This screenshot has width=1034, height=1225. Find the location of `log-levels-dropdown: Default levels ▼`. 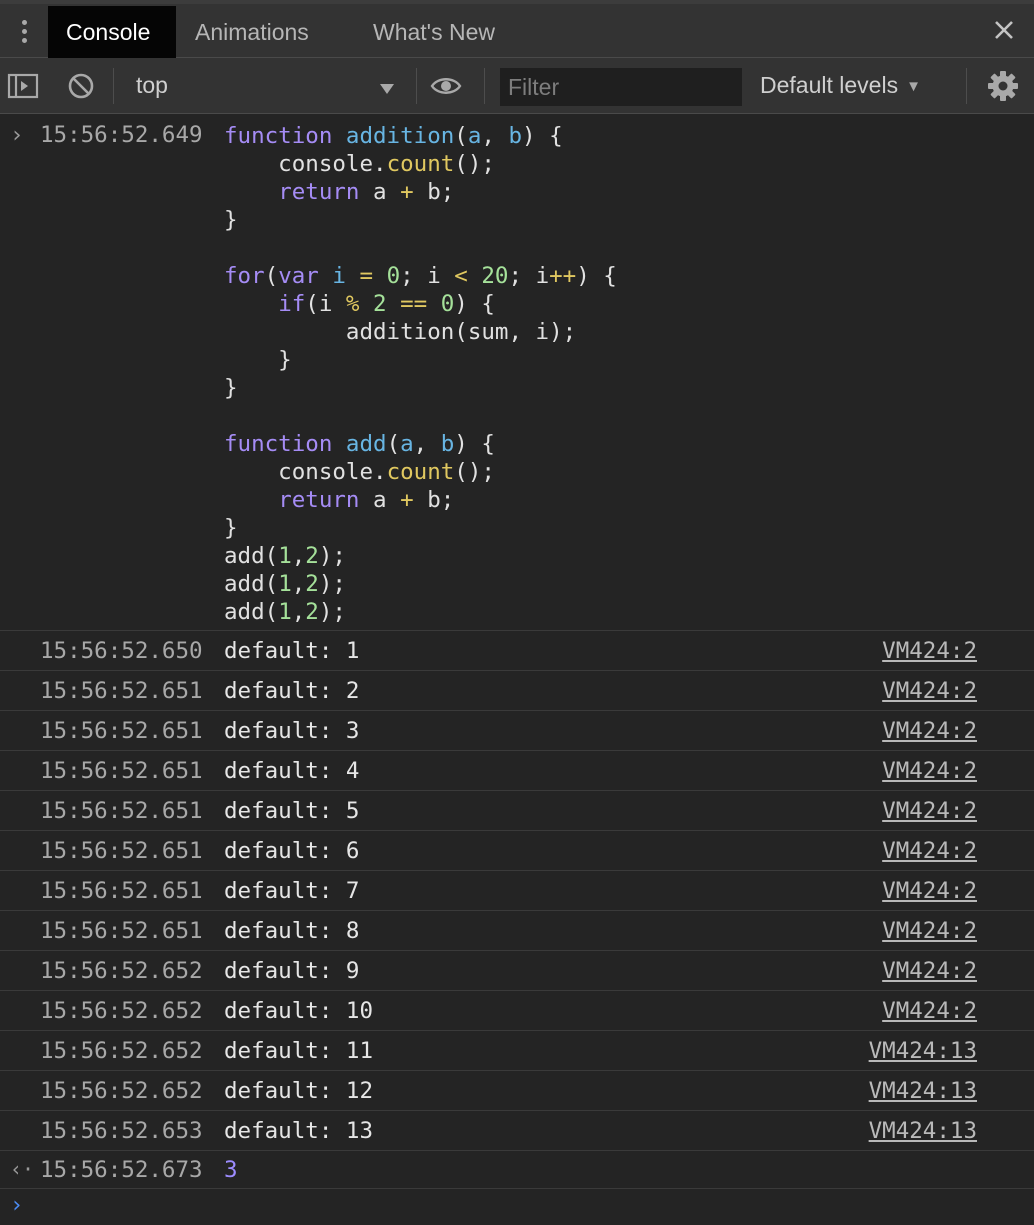

log-levels-dropdown: Default levels ▼ is located at coordinates (840, 85).